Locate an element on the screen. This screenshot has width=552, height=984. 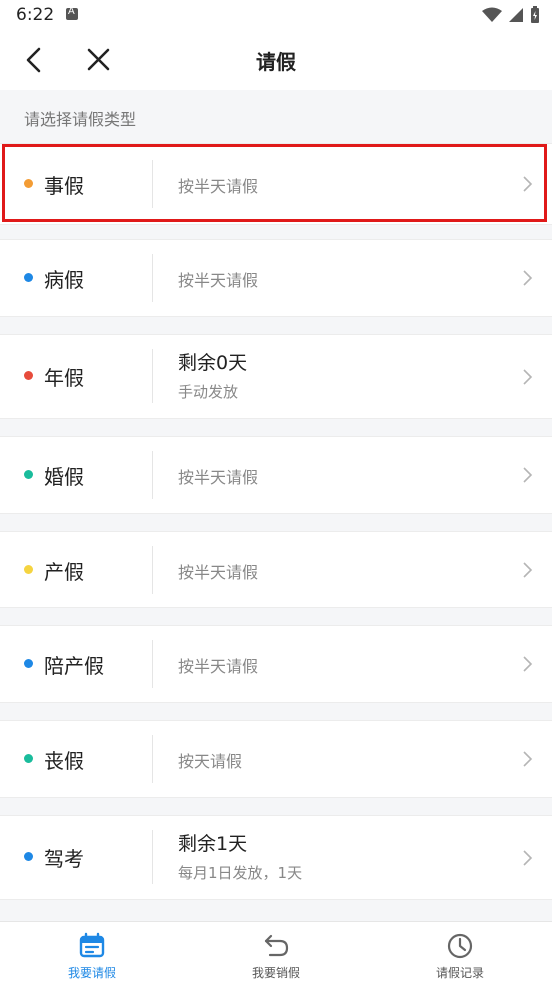
calendar-icon is located at coordinates (92, 945).